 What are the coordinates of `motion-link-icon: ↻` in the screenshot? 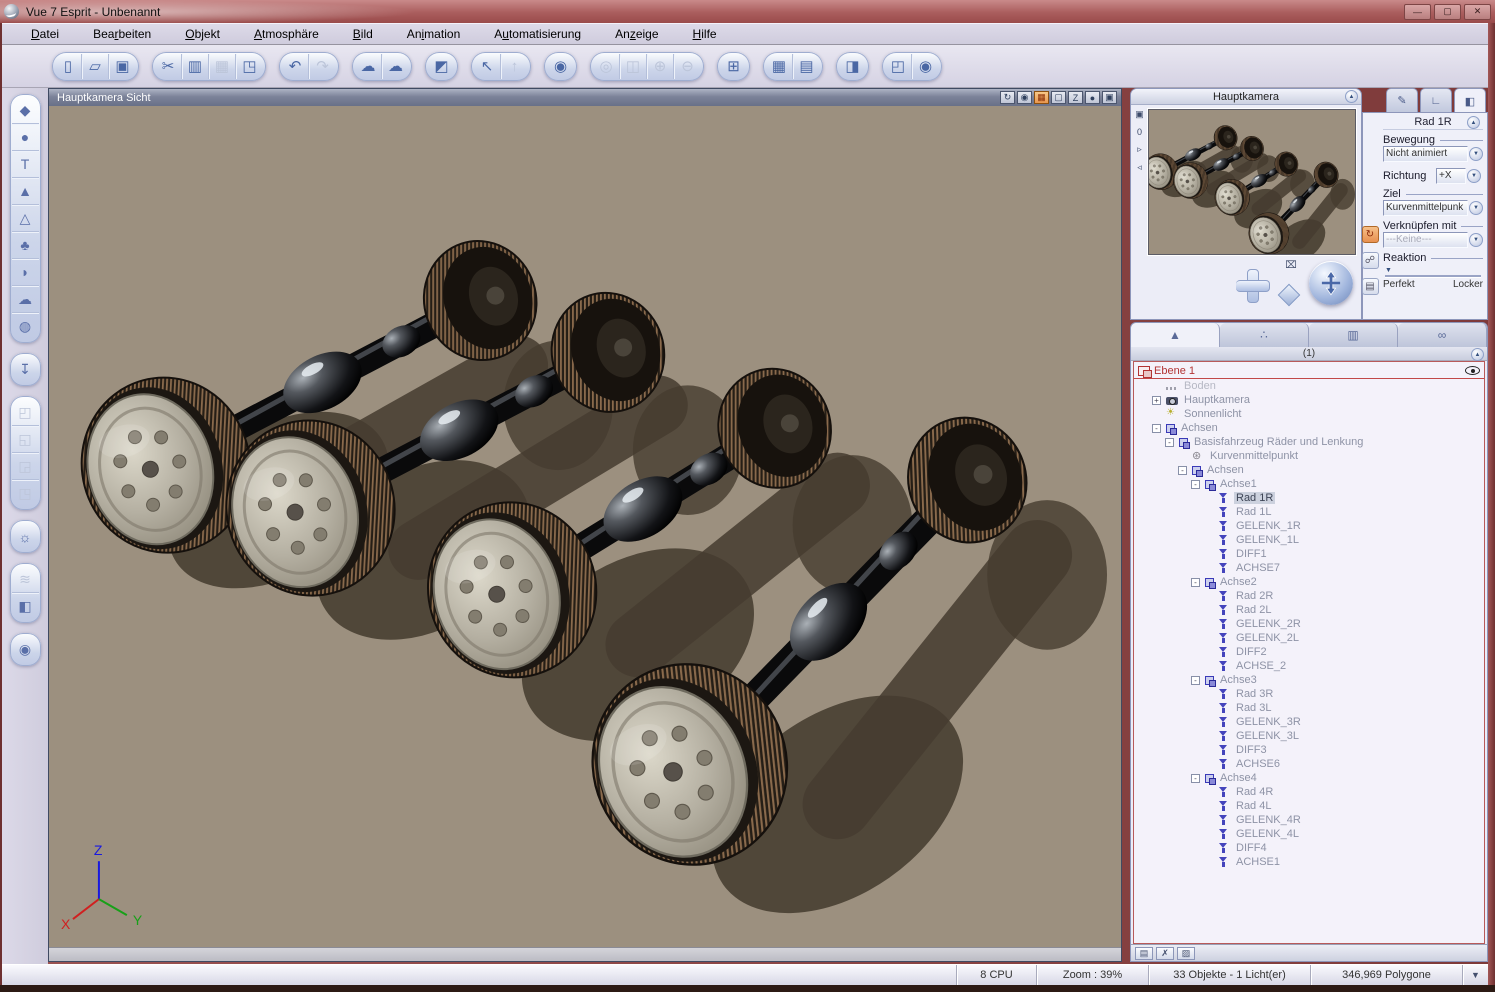 It's located at (1370, 234).